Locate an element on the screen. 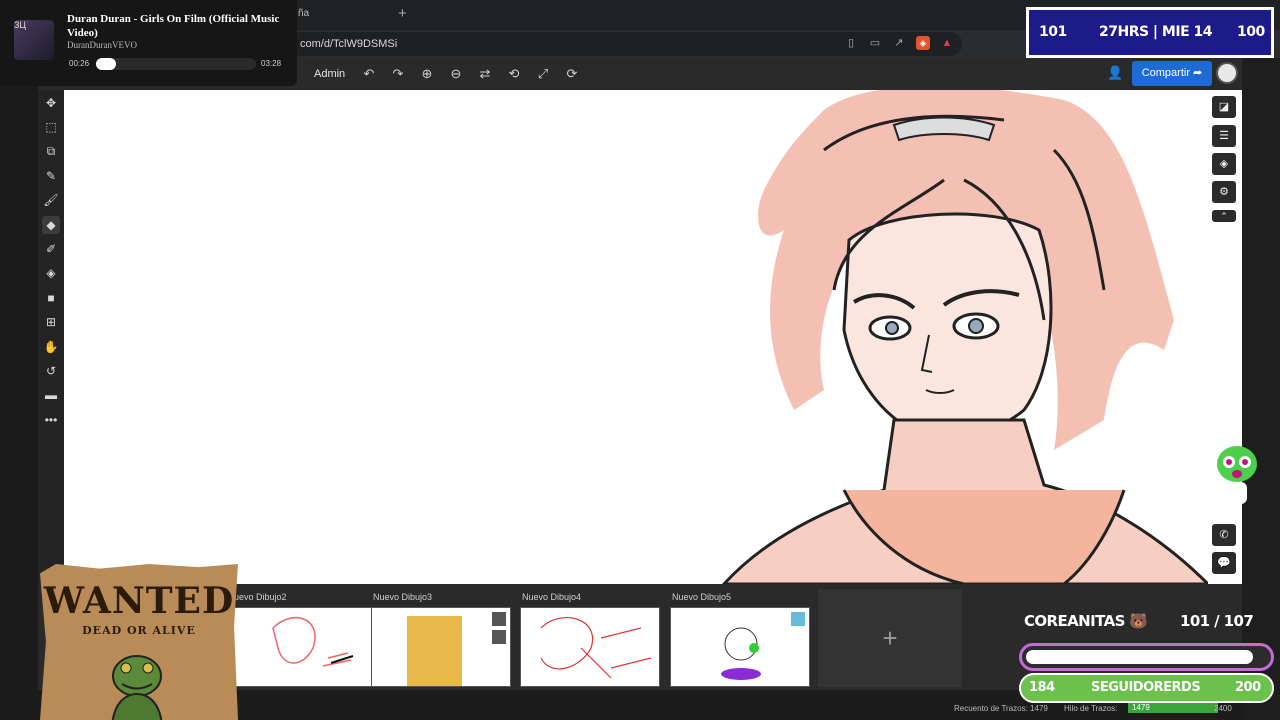  admin-label: Admin is located at coordinates (329, 74).